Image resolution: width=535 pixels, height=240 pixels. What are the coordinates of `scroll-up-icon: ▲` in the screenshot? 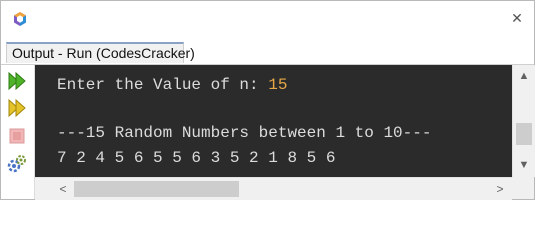 It's located at (524, 76).